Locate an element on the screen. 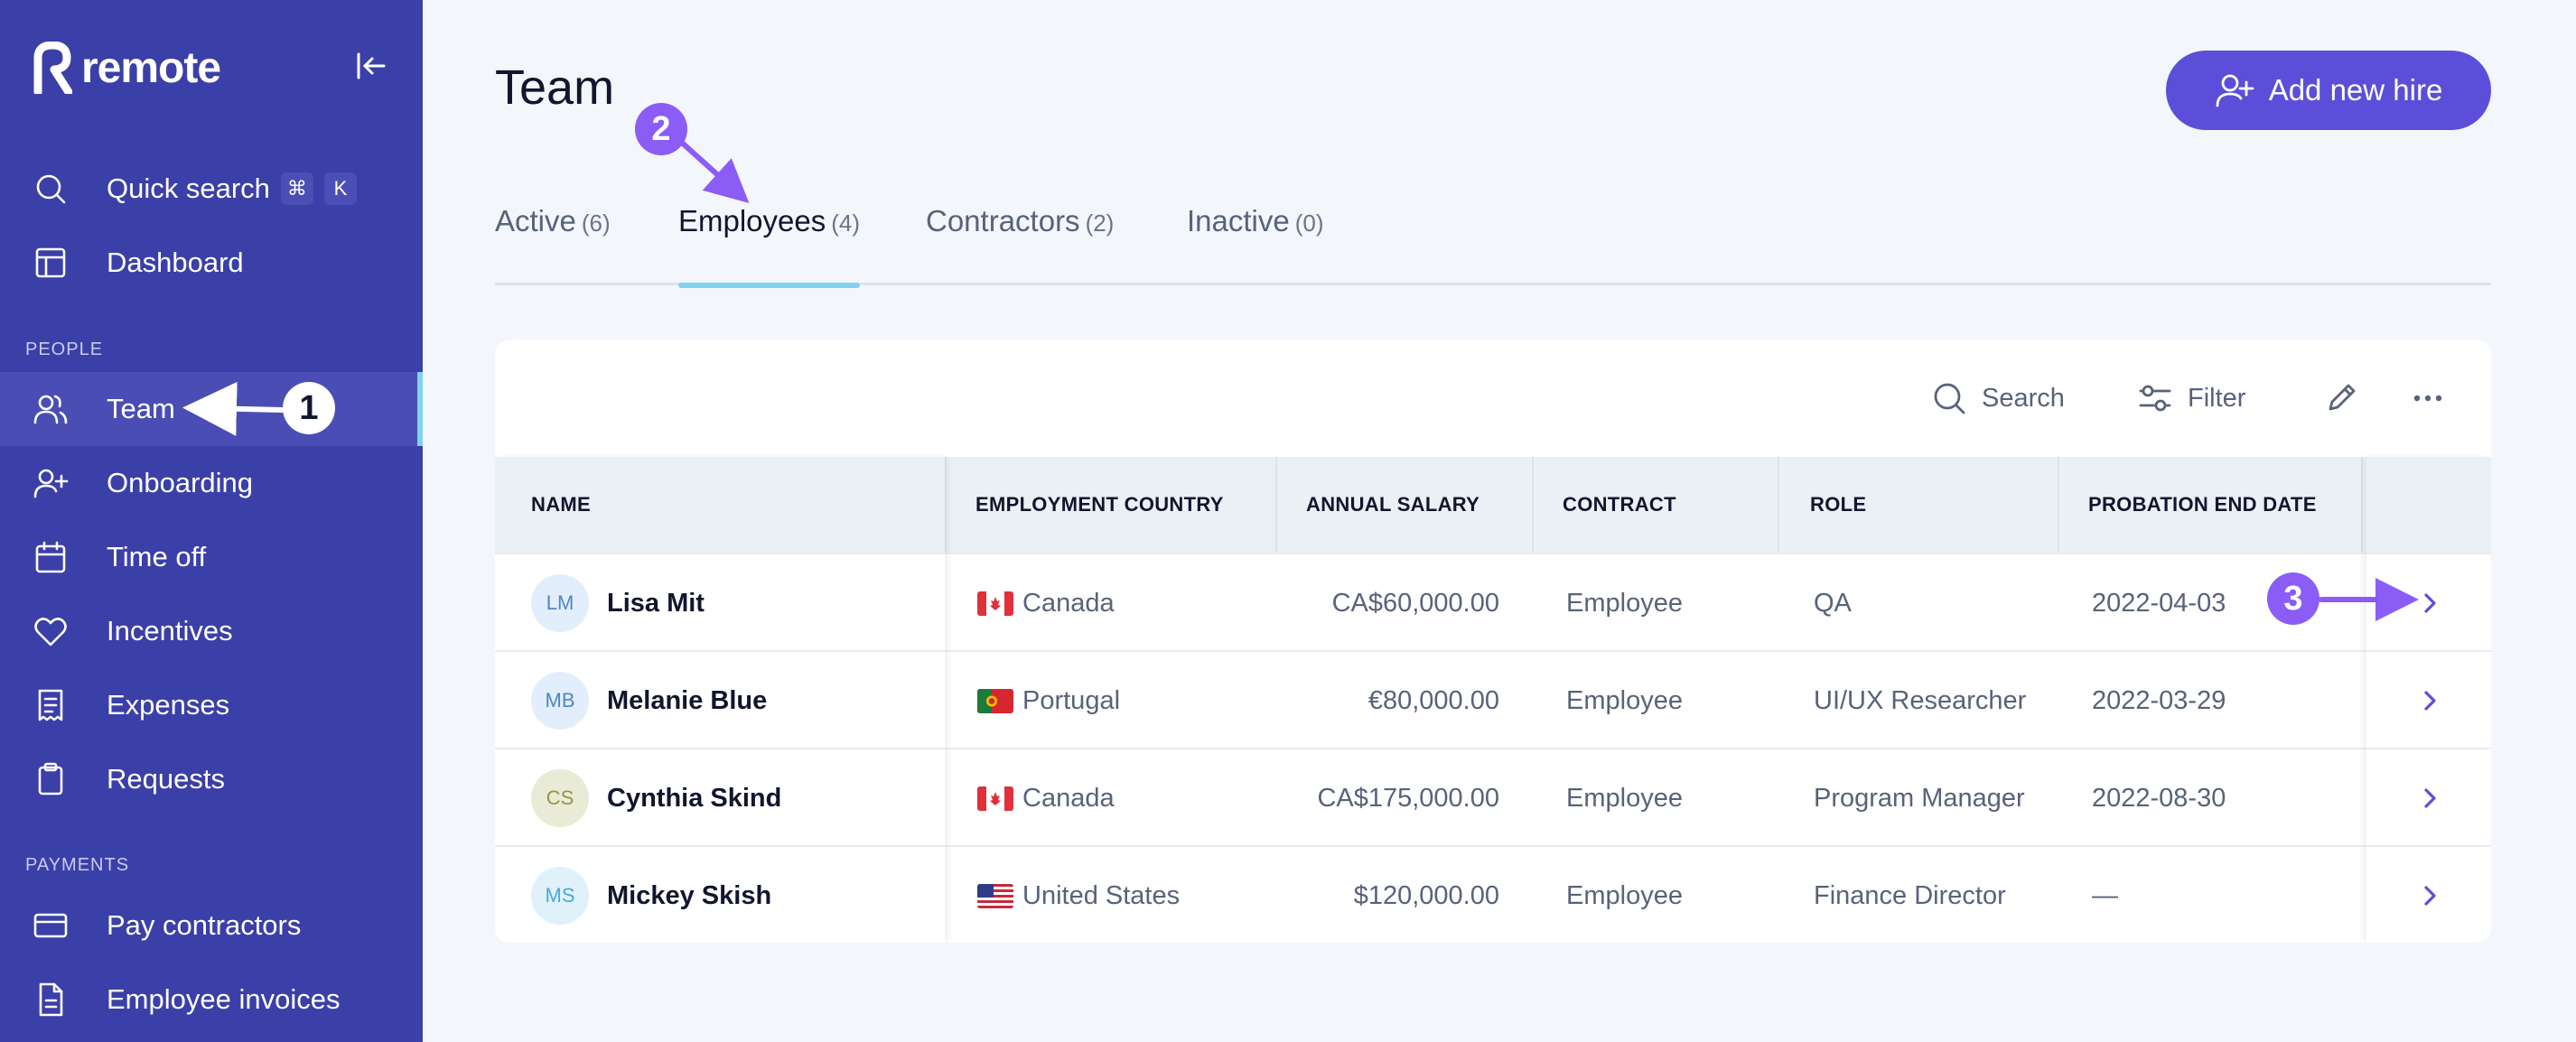 Image resolution: width=2576 pixels, height=1042 pixels. tab-count: (0) is located at coordinates (1309, 223).